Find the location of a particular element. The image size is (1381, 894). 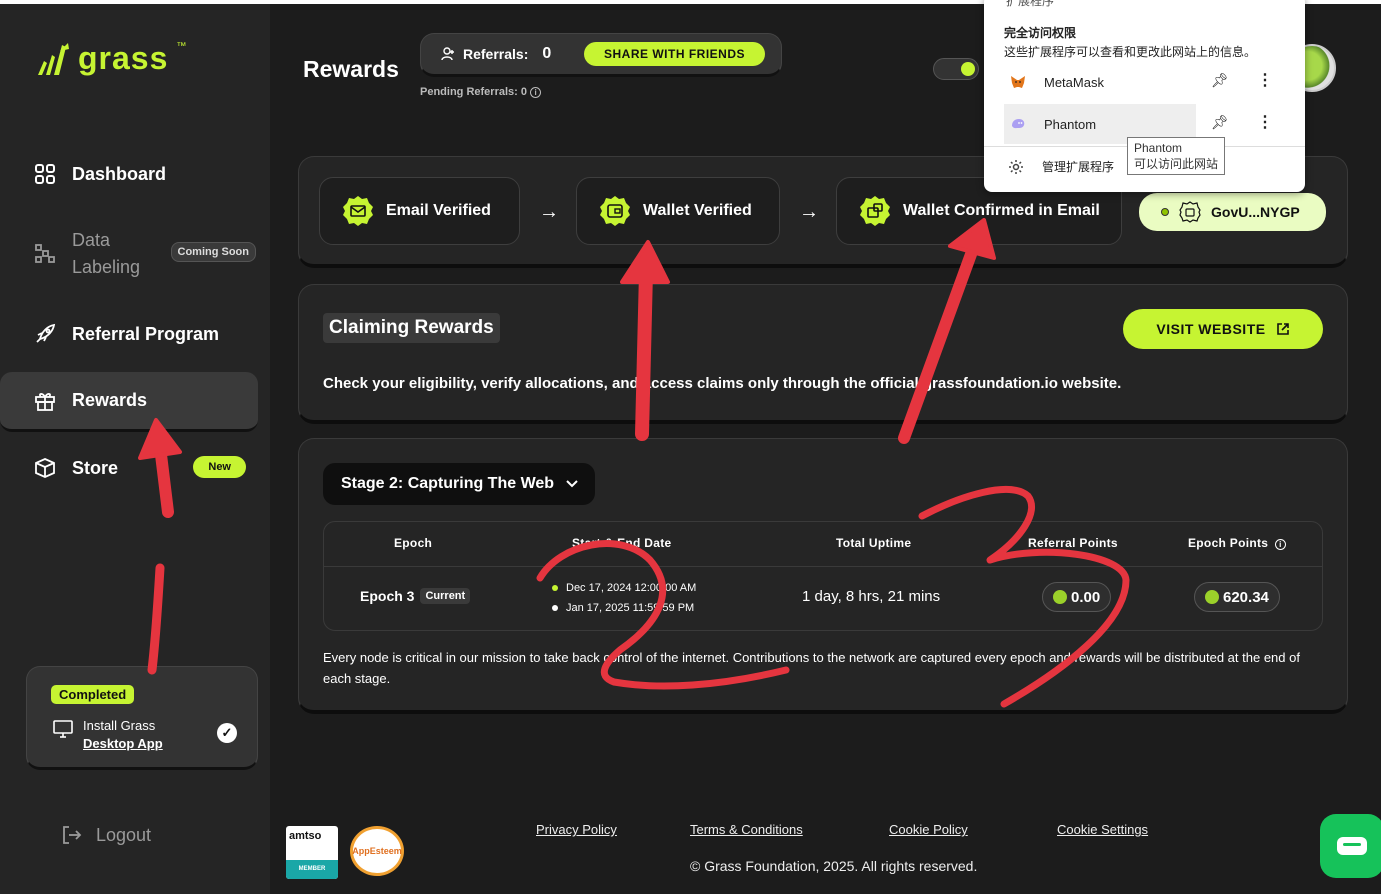

data-label-line1: Data is located at coordinates (91, 240).